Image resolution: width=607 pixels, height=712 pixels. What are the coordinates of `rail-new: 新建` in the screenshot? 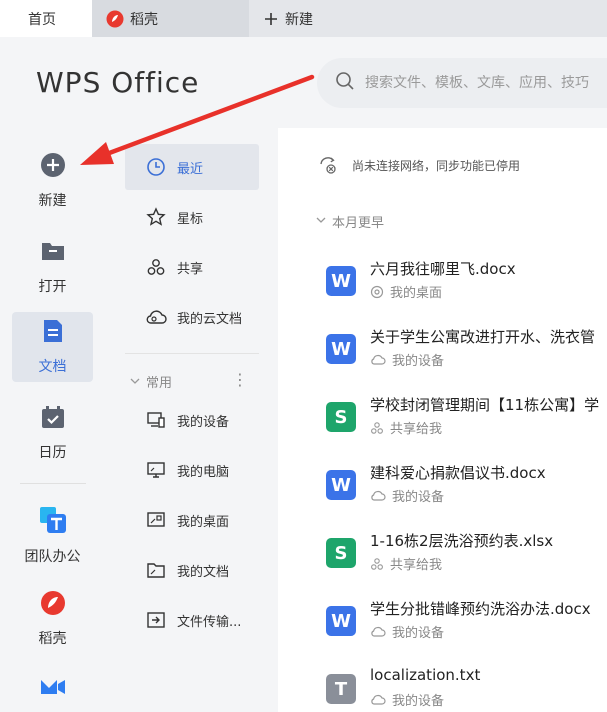 It's located at (52, 181).